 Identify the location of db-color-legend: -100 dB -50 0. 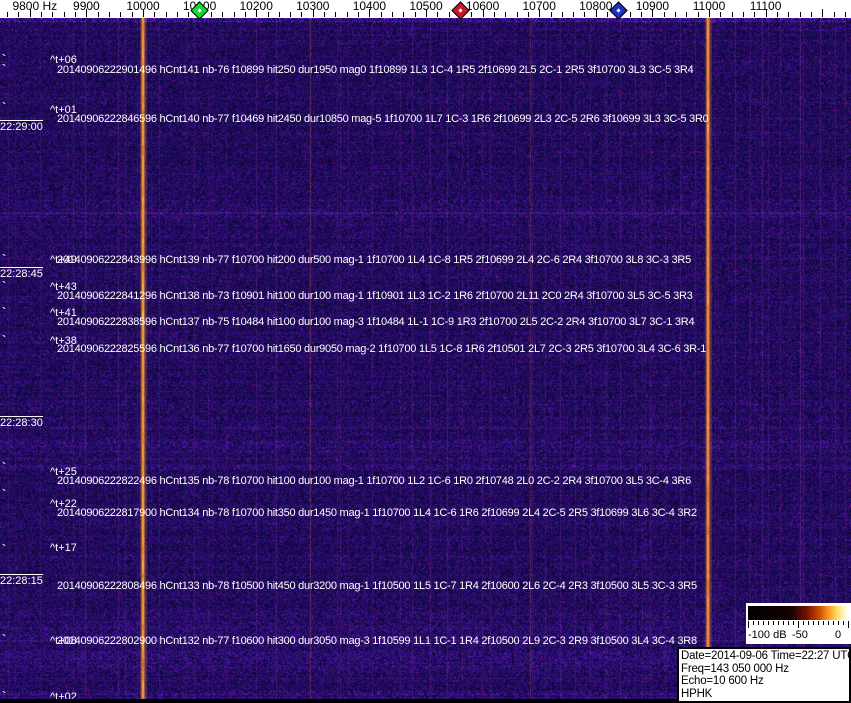
(798, 623).